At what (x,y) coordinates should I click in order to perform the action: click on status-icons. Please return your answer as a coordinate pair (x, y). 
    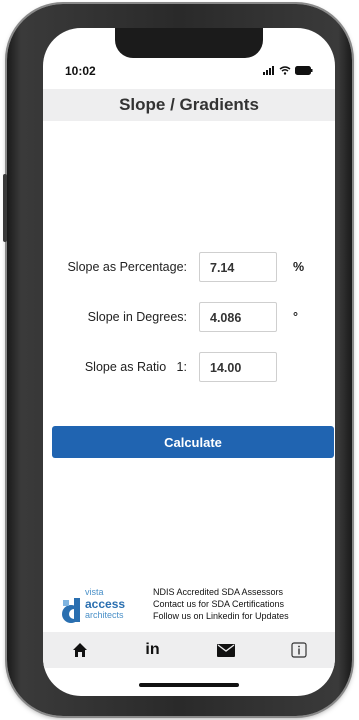
    Looking at the image, I should click on (288, 70).